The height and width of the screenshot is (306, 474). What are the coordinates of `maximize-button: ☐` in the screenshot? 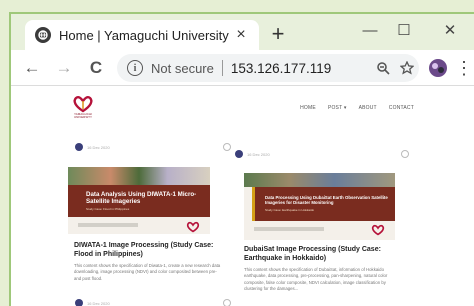 It's located at (404, 30).